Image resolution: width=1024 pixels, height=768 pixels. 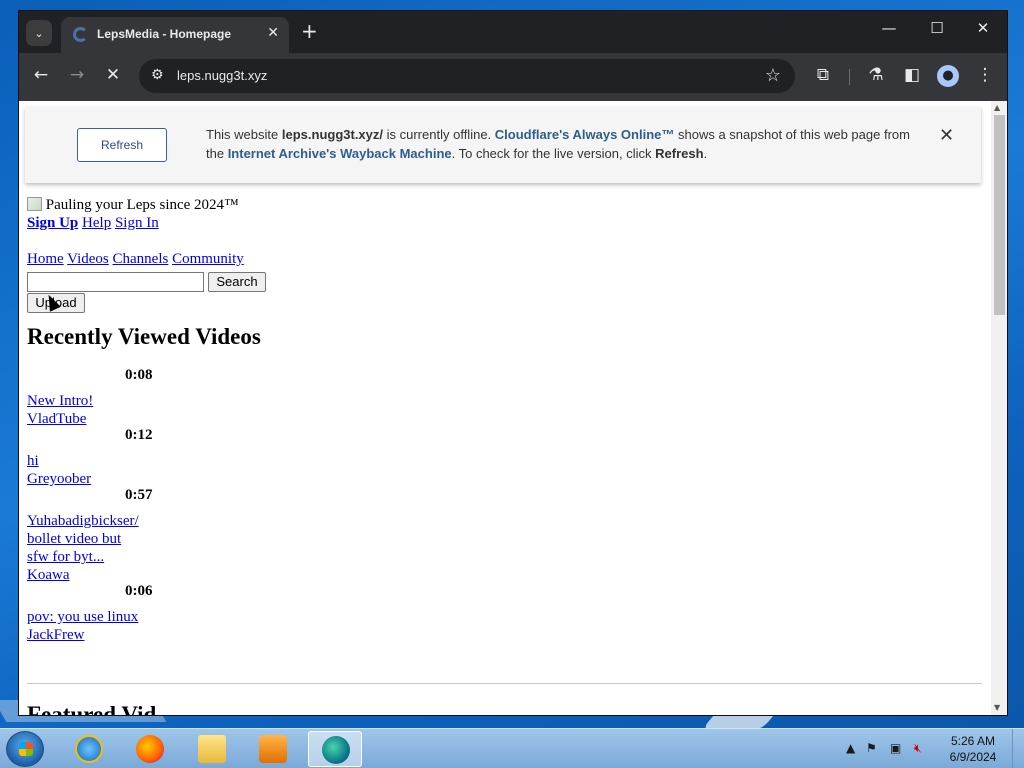 What do you see at coordinates (52, 223) in the screenshot?
I see `sign-up-link: Sign Up` at bounding box center [52, 223].